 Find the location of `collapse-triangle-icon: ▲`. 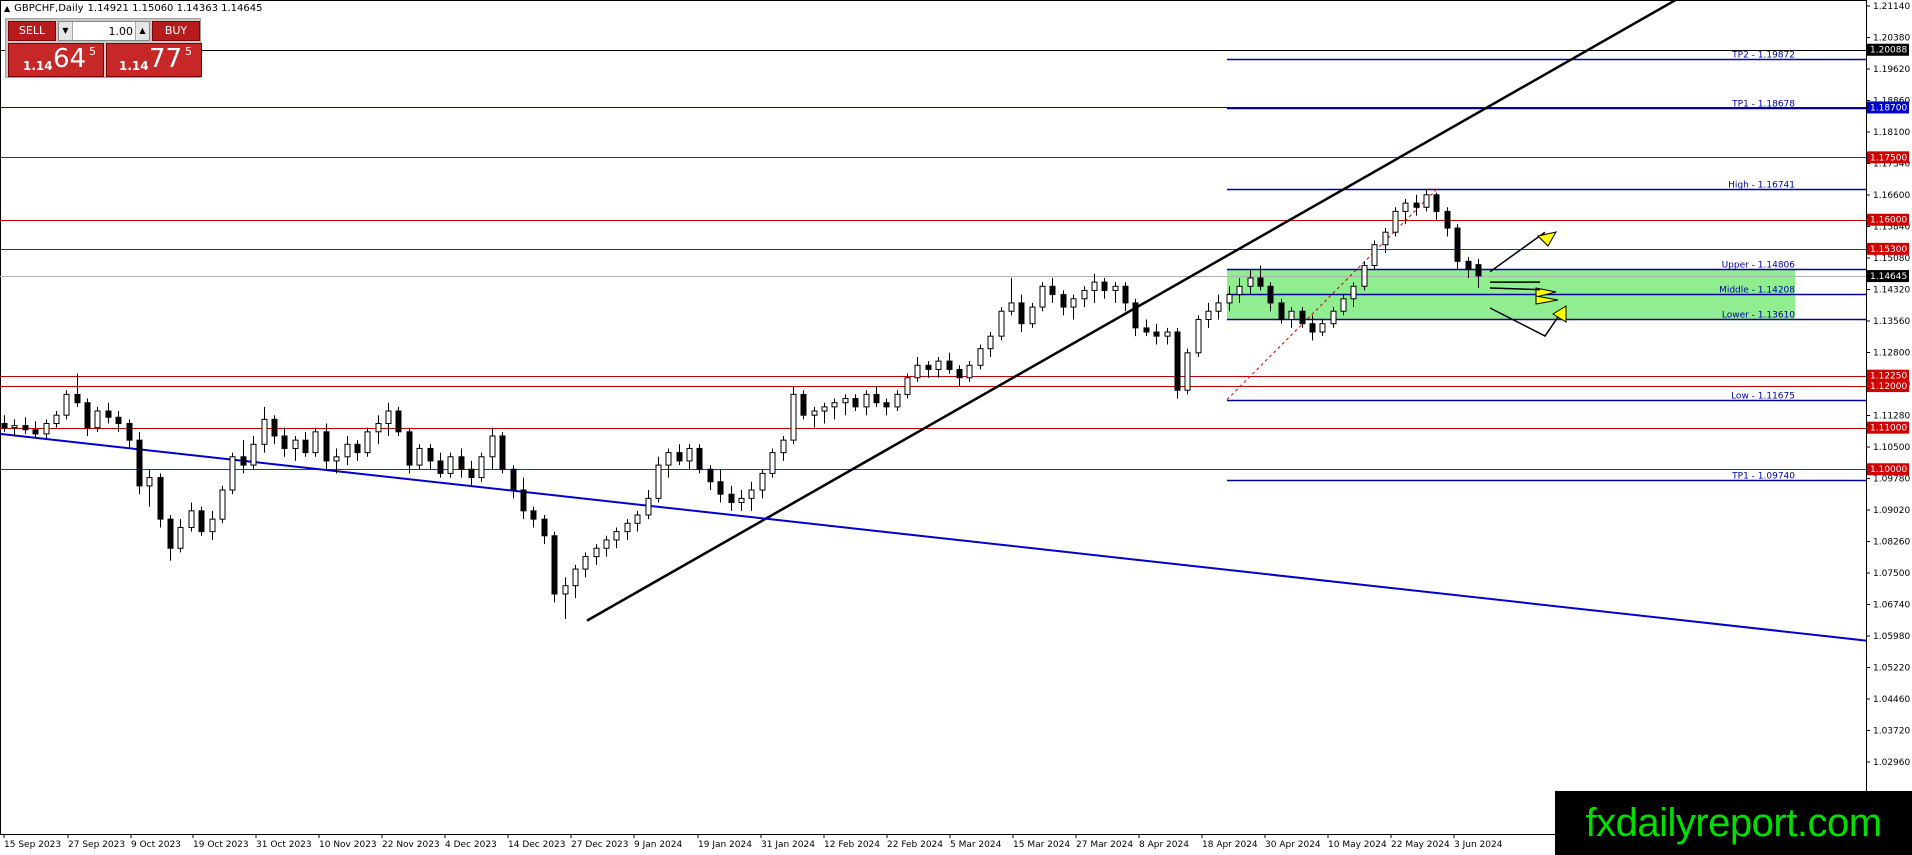

collapse-triangle-icon: ▲ is located at coordinates (7, 8).